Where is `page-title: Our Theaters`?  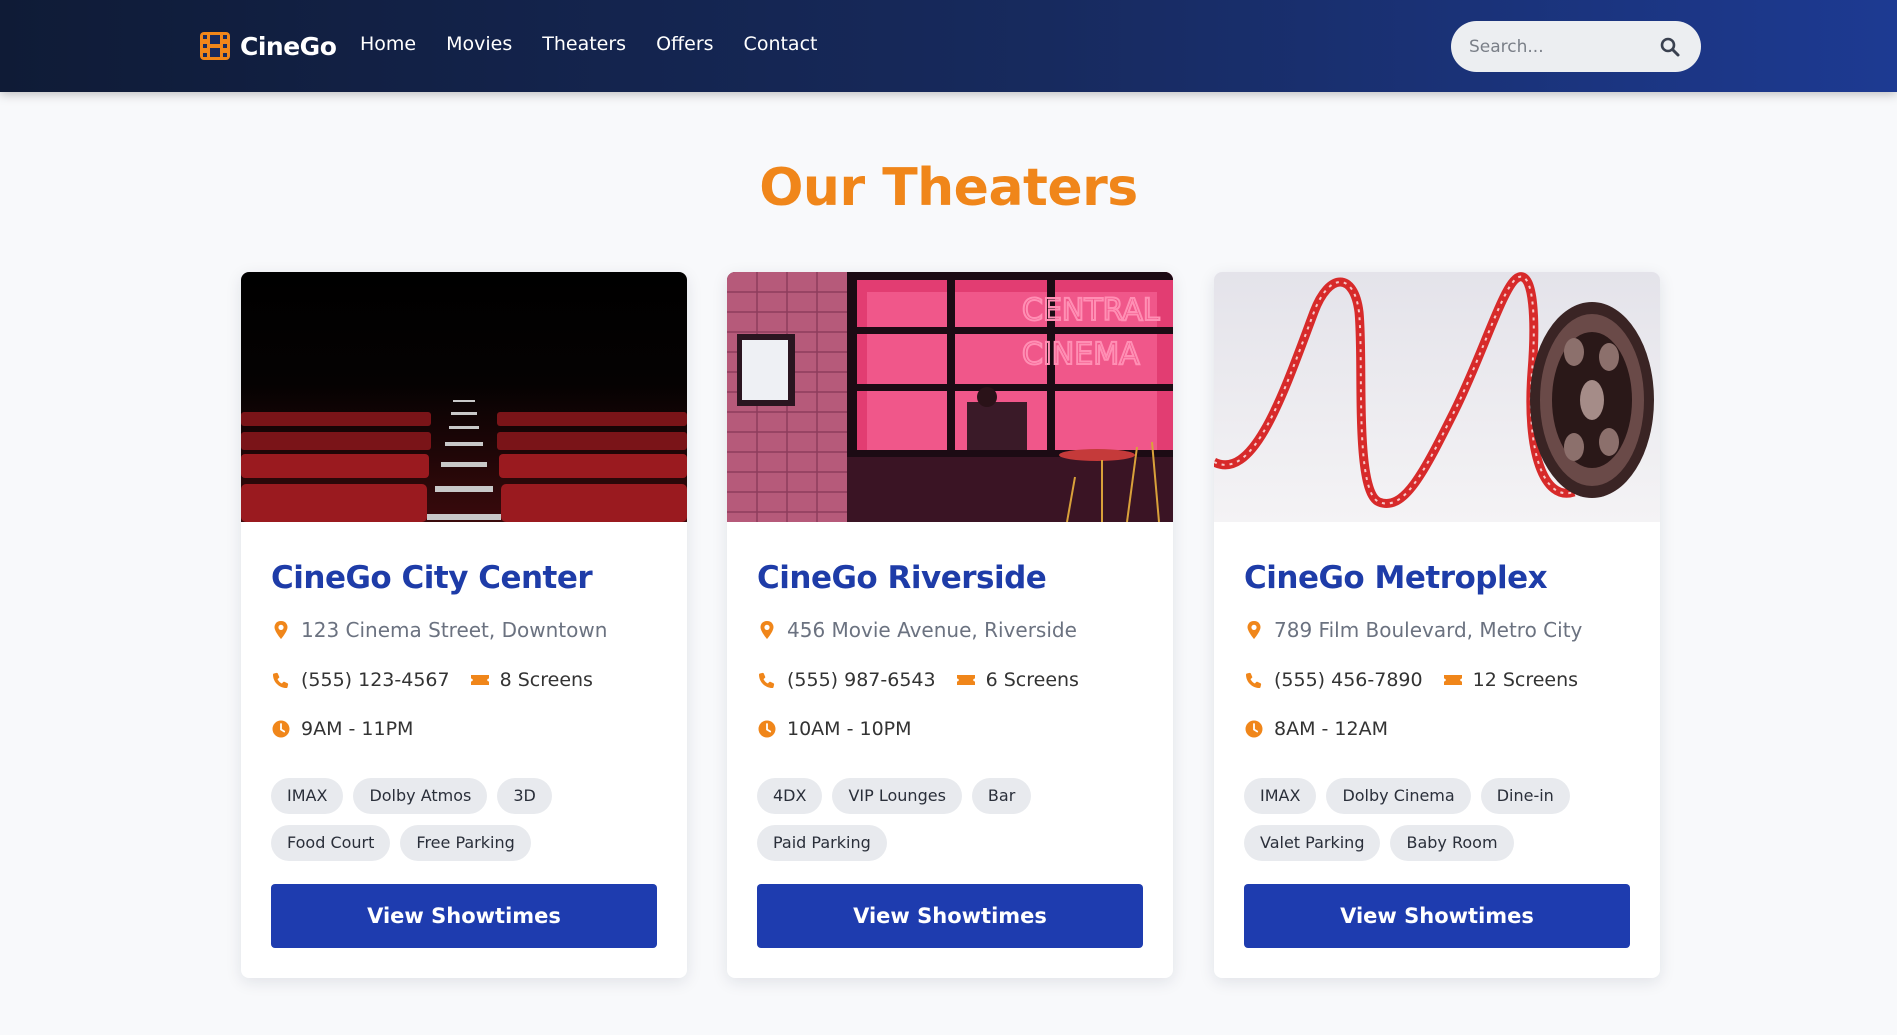
page-title: Our Theaters is located at coordinates (948, 188).